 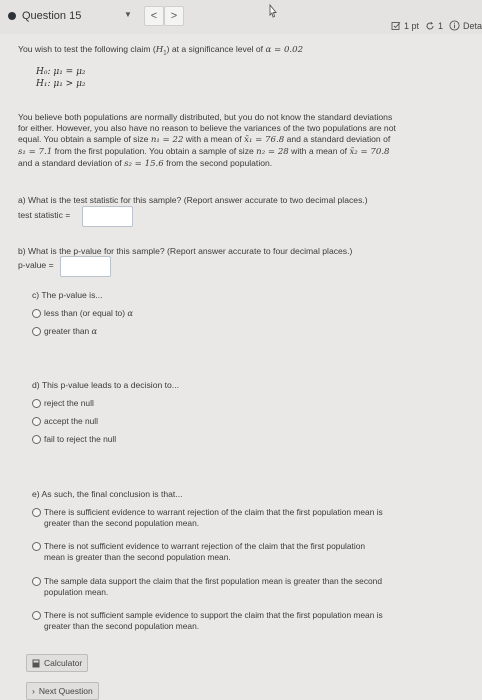 What do you see at coordinates (154, 16) in the screenshot?
I see `prev-question-button: <` at bounding box center [154, 16].